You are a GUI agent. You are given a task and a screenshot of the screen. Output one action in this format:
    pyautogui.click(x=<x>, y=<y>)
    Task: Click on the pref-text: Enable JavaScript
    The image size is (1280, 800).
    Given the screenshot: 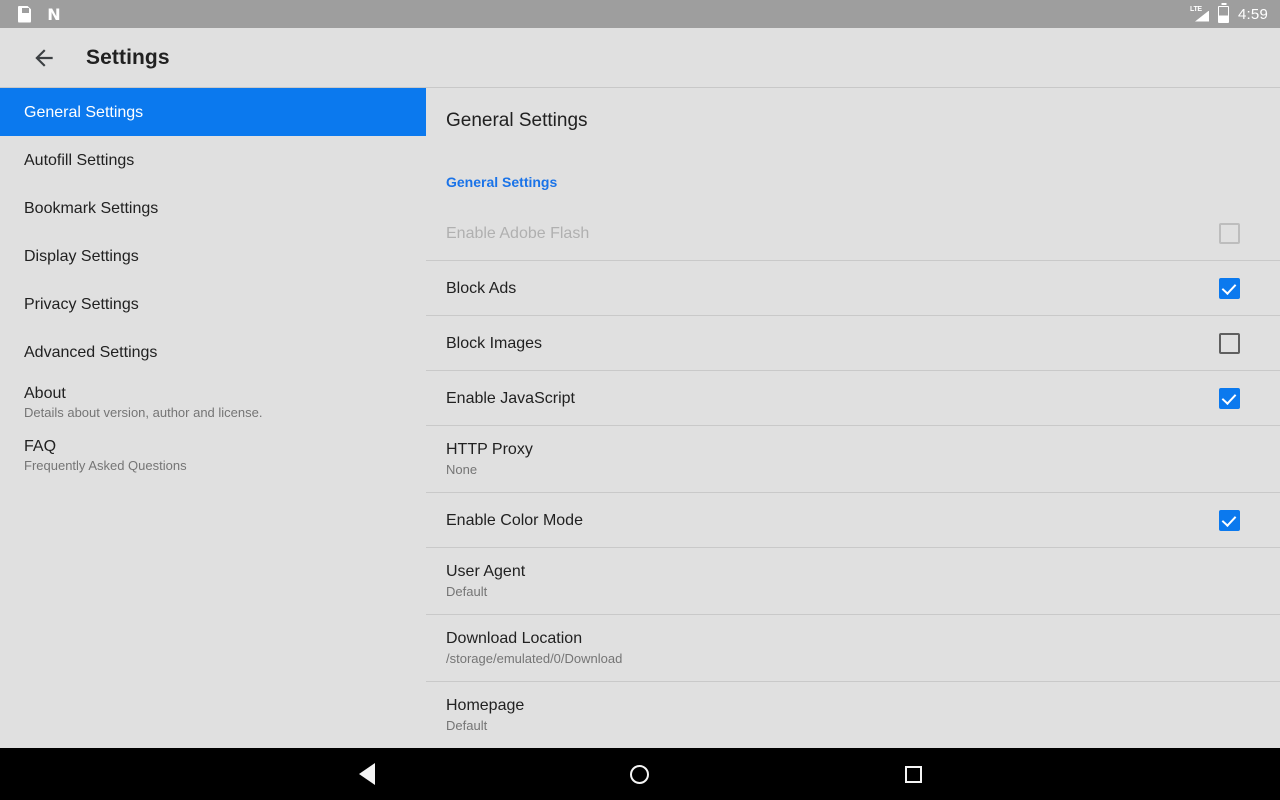 What is the action you would take?
    pyautogui.click(x=510, y=398)
    